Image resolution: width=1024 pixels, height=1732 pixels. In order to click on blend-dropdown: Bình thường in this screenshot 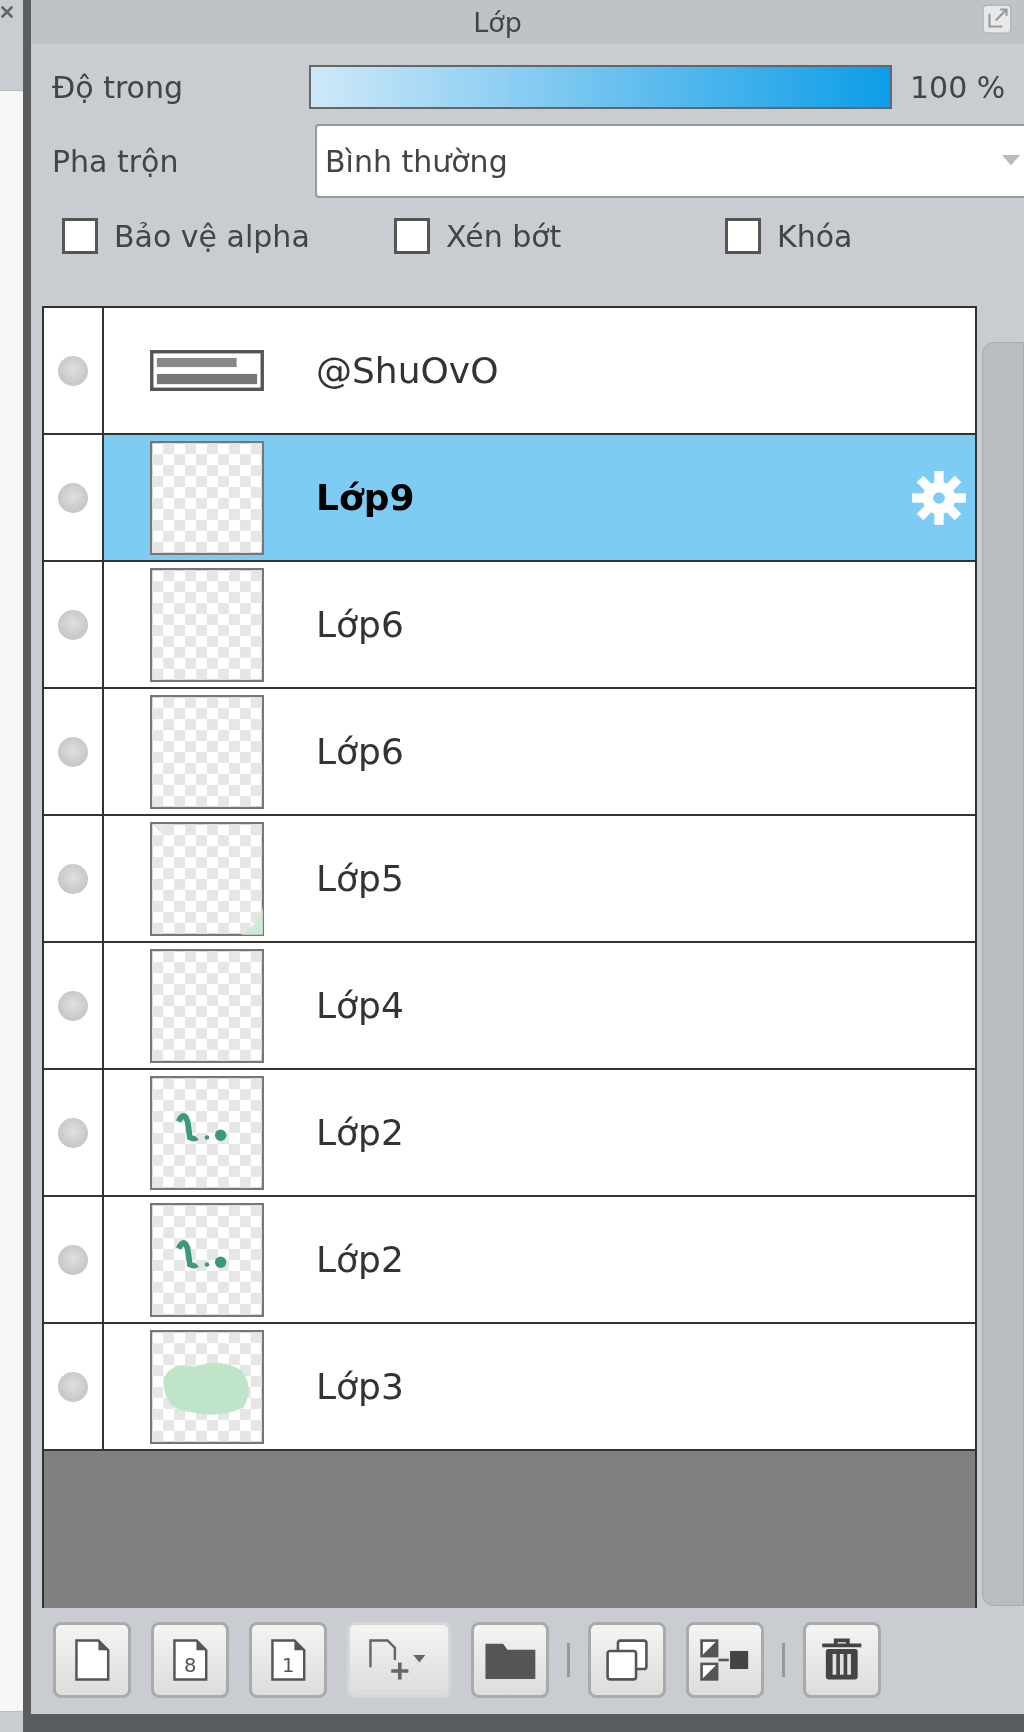, I will do `click(669, 161)`.